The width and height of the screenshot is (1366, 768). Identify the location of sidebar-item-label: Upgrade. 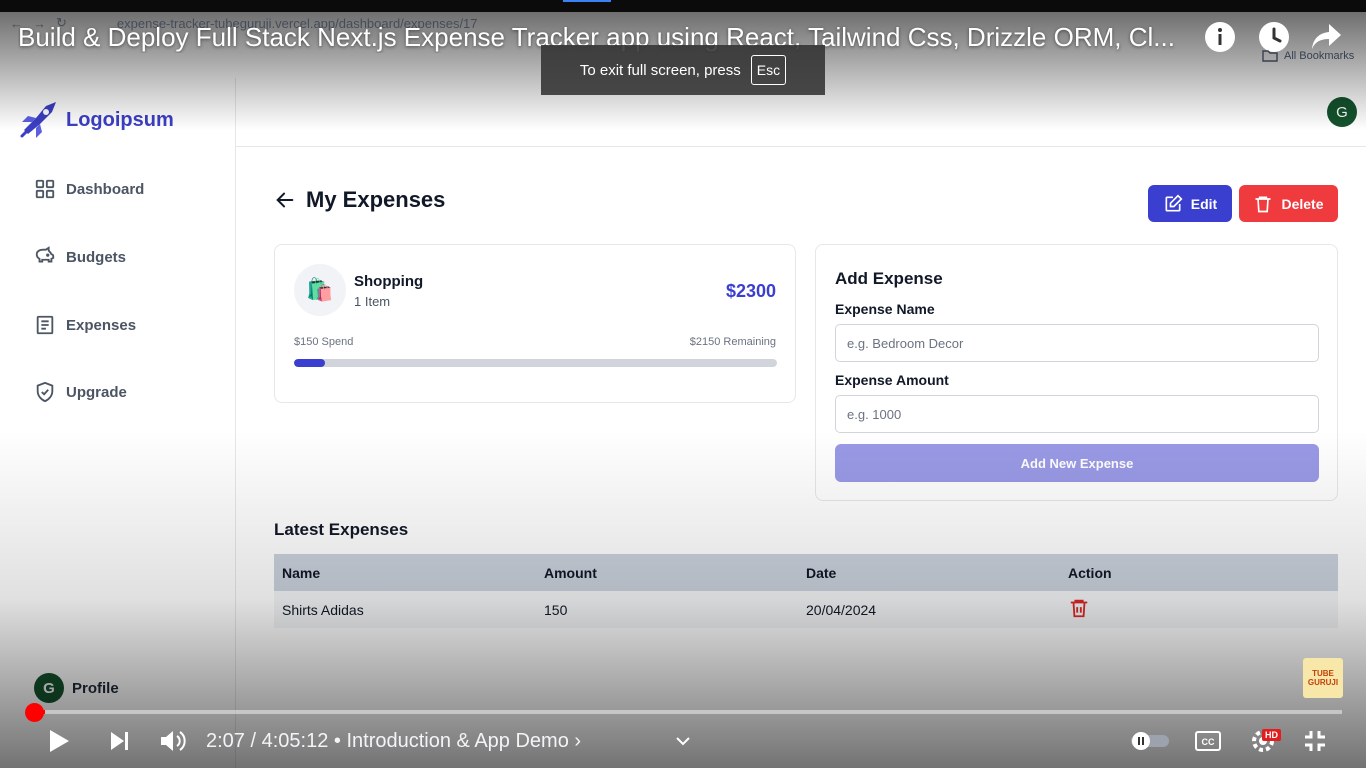
(96, 392).